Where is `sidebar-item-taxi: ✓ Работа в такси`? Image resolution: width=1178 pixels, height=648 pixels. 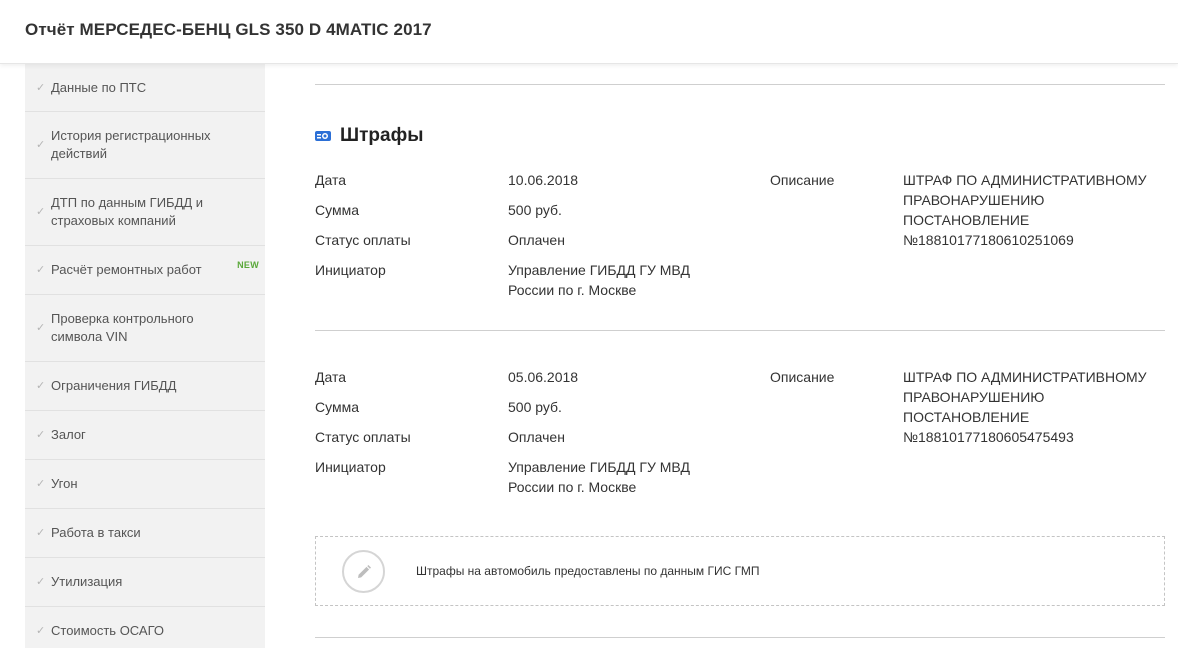 sidebar-item-taxi: ✓ Работа в такси is located at coordinates (145, 533).